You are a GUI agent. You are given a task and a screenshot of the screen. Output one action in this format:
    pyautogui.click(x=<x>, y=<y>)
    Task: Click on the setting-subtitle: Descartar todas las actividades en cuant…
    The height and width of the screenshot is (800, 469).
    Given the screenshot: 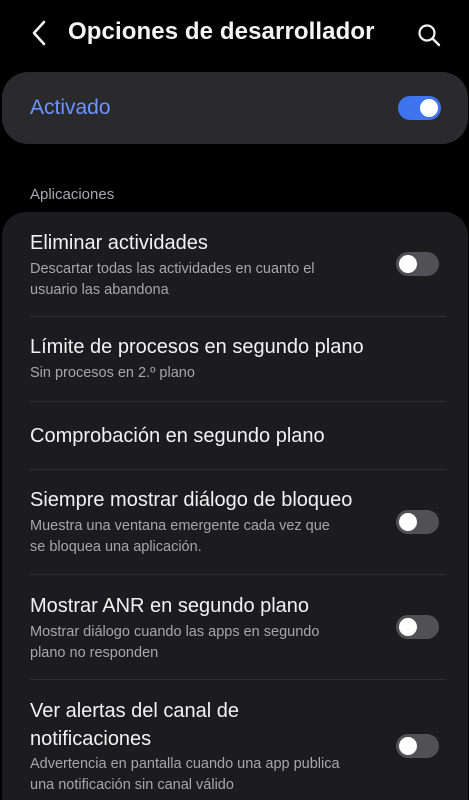 What is the action you would take?
    pyautogui.click(x=172, y=269)
    